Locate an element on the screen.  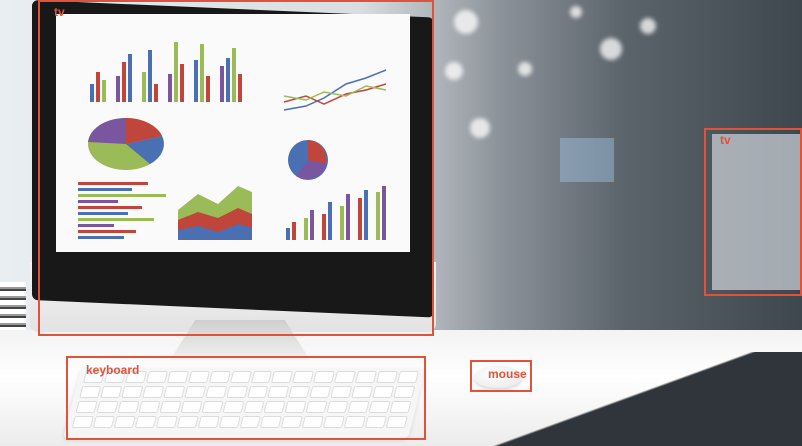
background-window is located at coordinates (587, 160).